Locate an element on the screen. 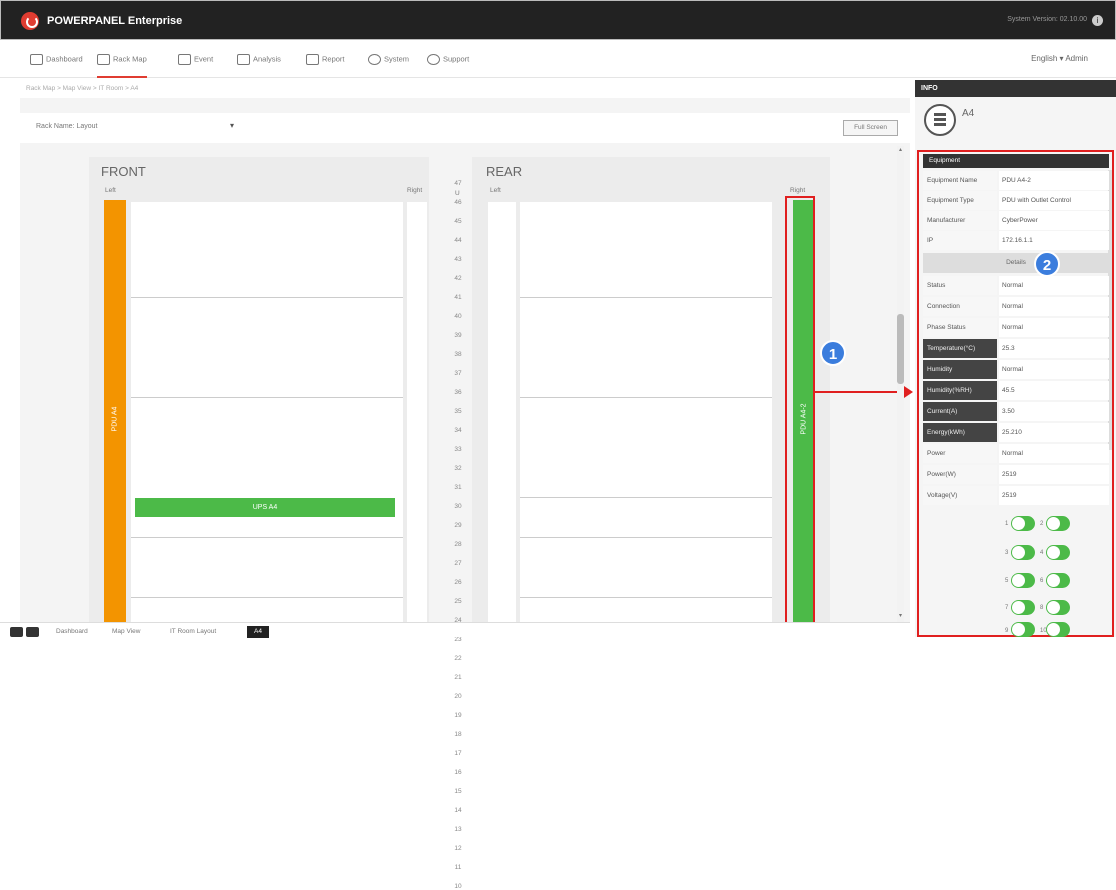 This screenshot has width=1116, height=890. row-value: 172.16.1.1 is located at coordinates (1054, 240).